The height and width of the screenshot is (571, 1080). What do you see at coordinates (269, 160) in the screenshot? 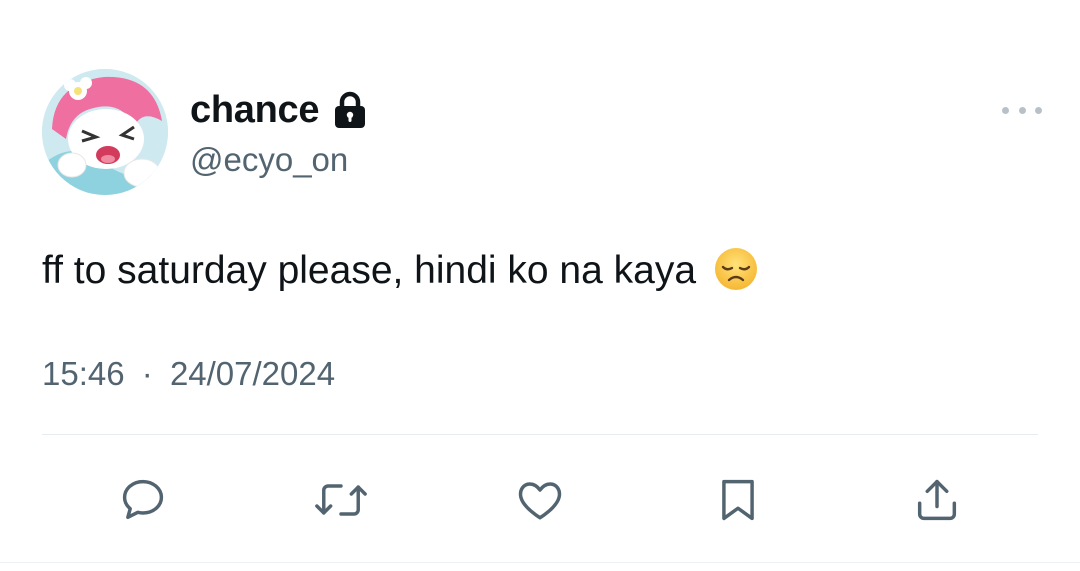
I see `author-handle: @ecyo_on` at bounding box center [269, 160].